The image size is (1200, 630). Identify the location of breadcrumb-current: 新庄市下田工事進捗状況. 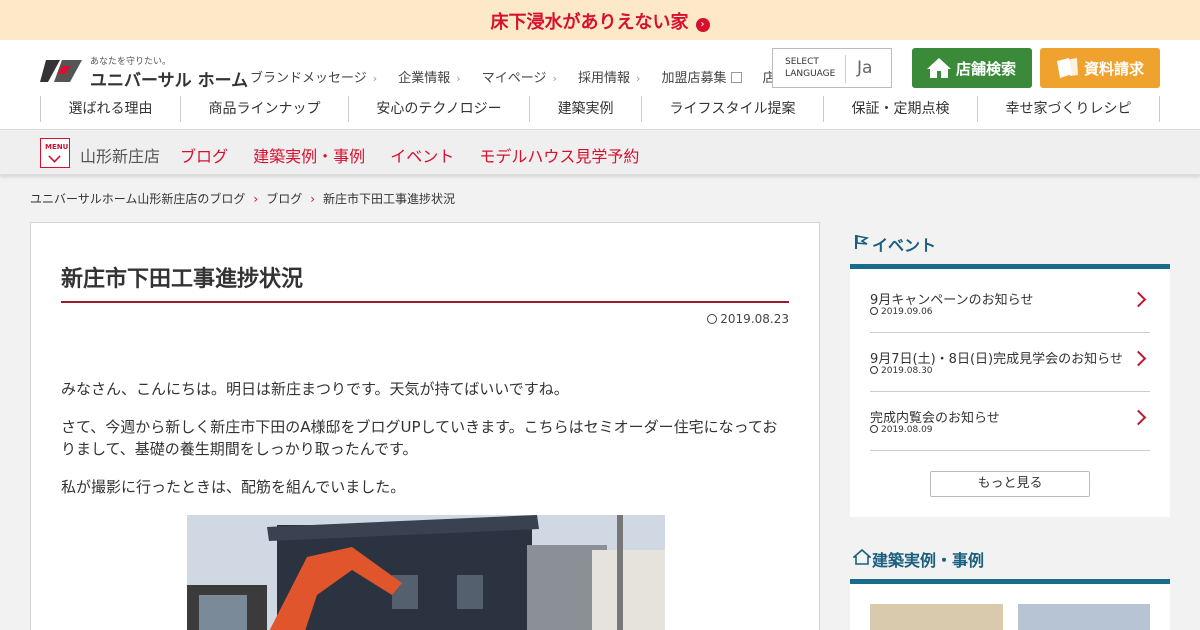
(389, 199).